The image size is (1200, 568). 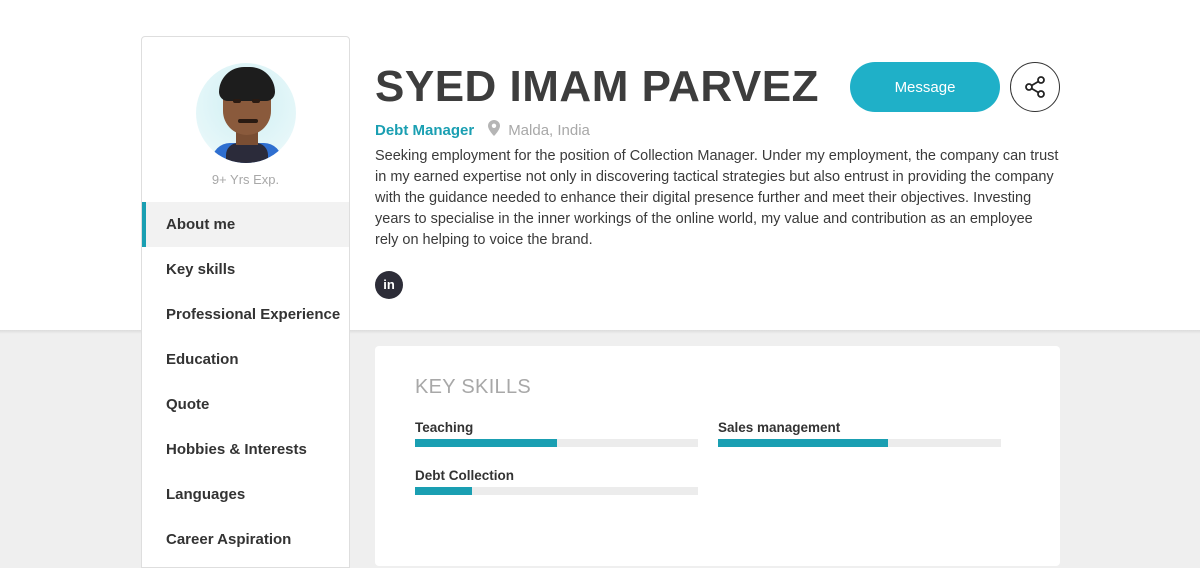 I want to click on share-icon, so click(x=1035, y=87).